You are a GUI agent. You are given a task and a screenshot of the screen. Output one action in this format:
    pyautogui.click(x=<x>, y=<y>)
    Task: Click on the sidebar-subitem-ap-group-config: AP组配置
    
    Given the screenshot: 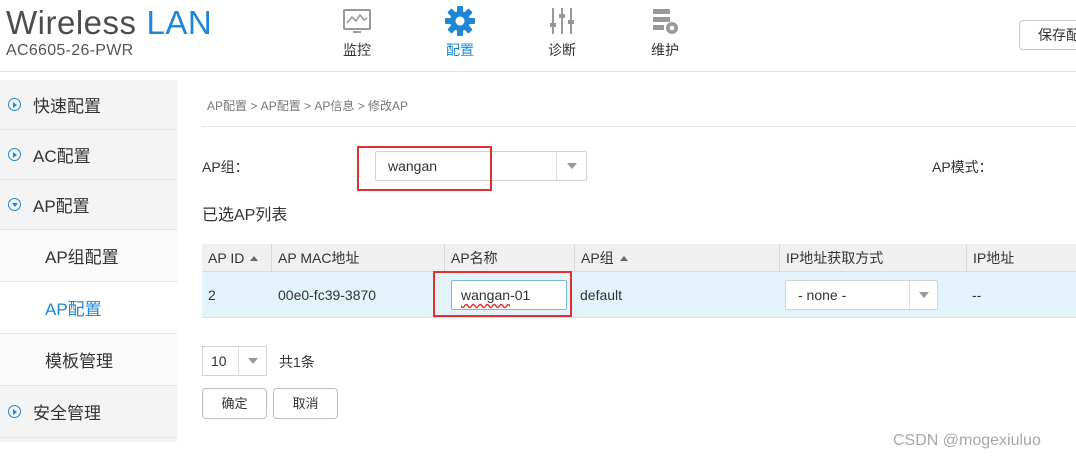 What is the action you would take?
    pyautogui.click(x=88, y=256)
    